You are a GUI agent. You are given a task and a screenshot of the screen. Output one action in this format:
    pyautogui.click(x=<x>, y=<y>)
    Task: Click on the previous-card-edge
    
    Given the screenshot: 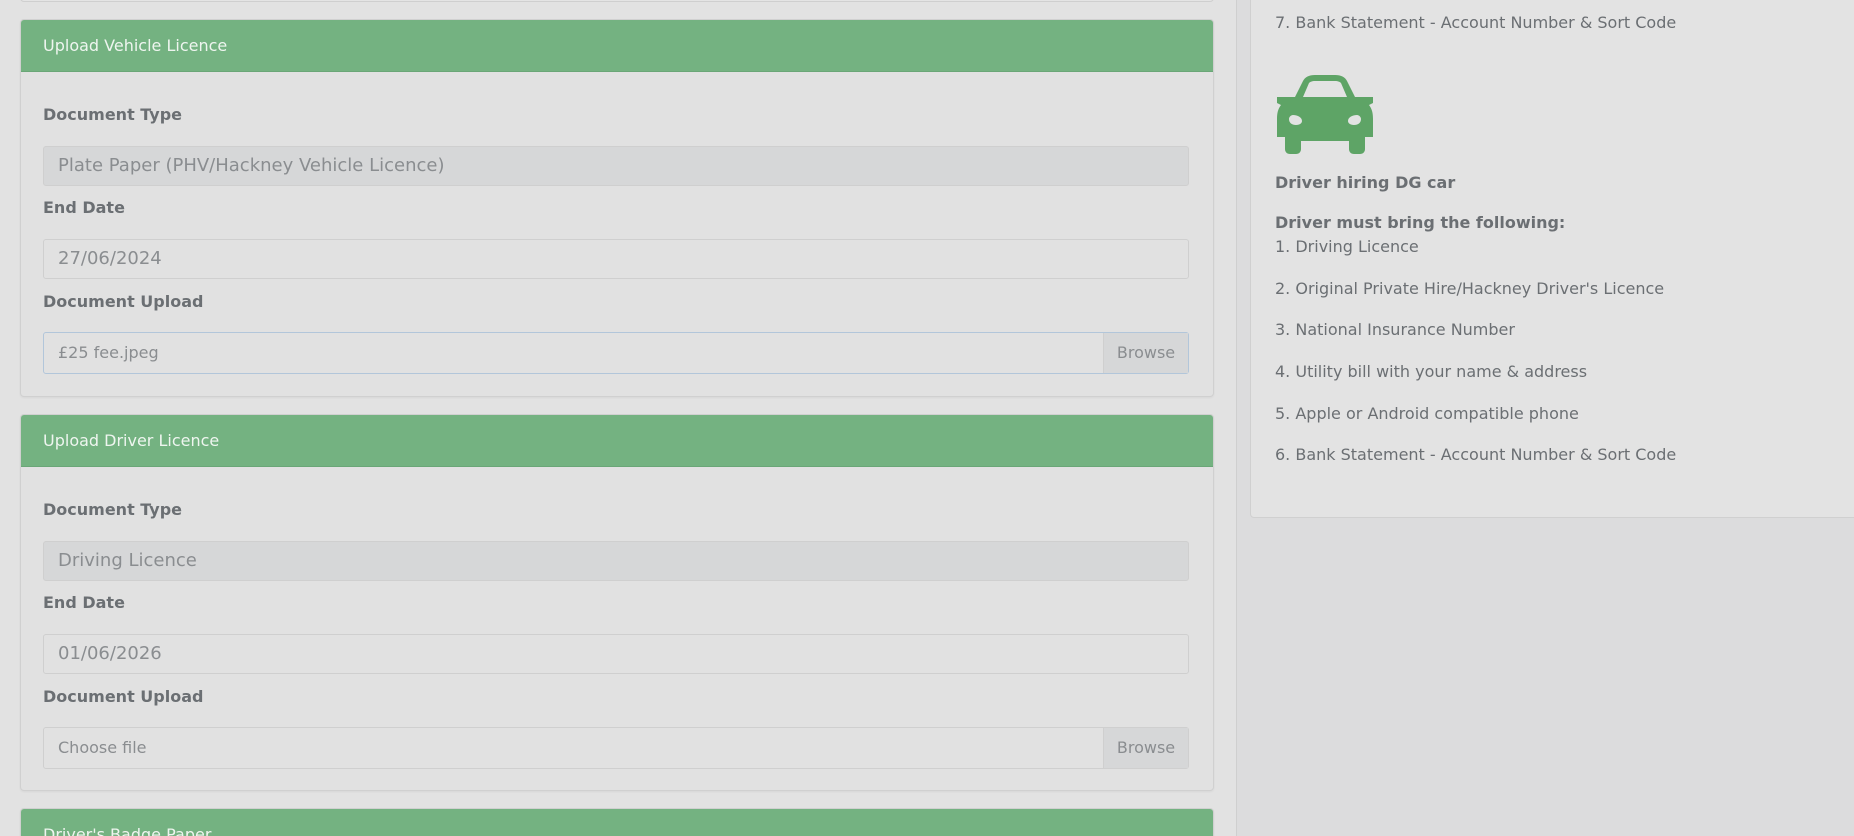 What is the action you would take?
    pyautogui.click(x=617, y=1)
    